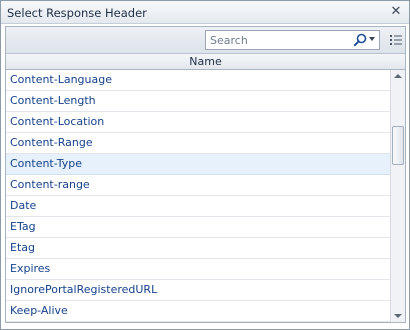  Describe the element at coordinates (396, 40) in the screenshot. I see `list-menu-icon` at that location.